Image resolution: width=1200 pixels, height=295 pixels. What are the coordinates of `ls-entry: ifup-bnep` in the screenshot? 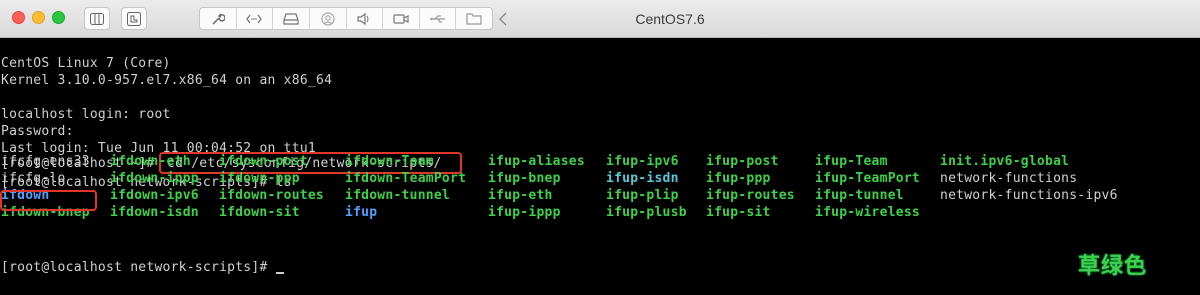 It's located at (524, 178).